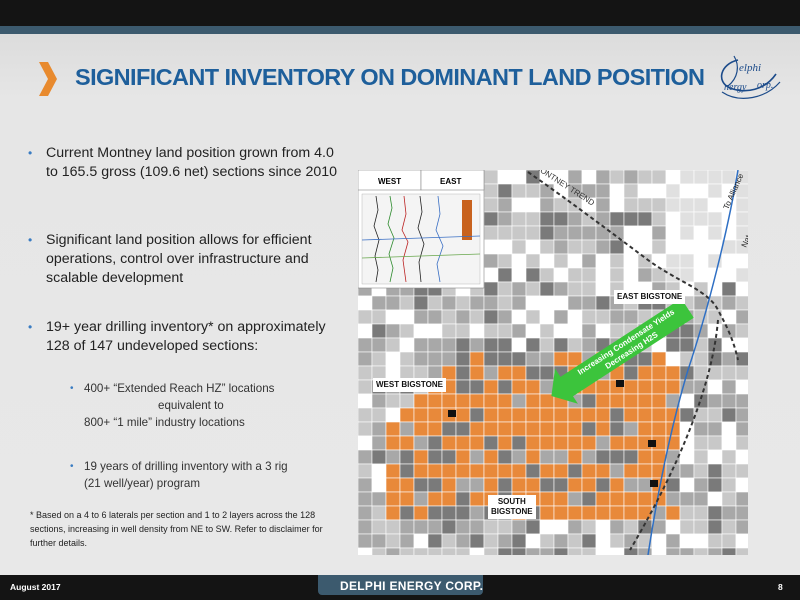 The height and width of the screenshot is (600, 800). What do you see at coordinates (409, 385) in the screenshot?
I see `west-bigstone-label: WEST BIGSTONE` at bounding box center [409, 385].